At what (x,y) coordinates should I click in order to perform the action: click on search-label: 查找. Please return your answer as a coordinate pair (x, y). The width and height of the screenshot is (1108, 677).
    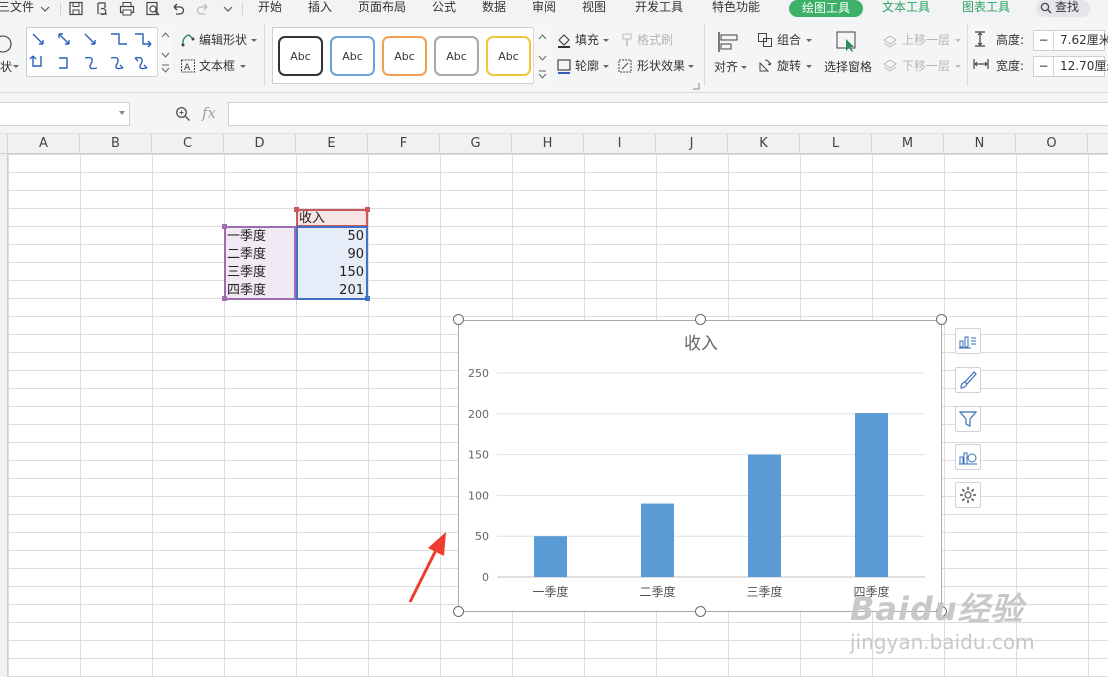
    Looking at the image, I should click on (1067, 7).